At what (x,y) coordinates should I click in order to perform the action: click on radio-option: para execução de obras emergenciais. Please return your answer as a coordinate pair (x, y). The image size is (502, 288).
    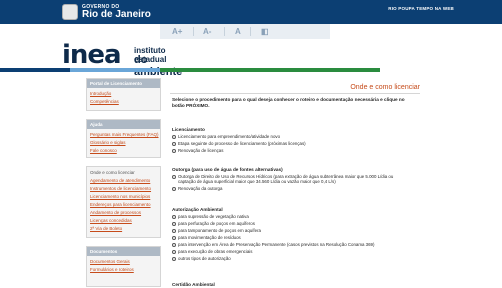
    Looking at the image, I should click on (292, 251).